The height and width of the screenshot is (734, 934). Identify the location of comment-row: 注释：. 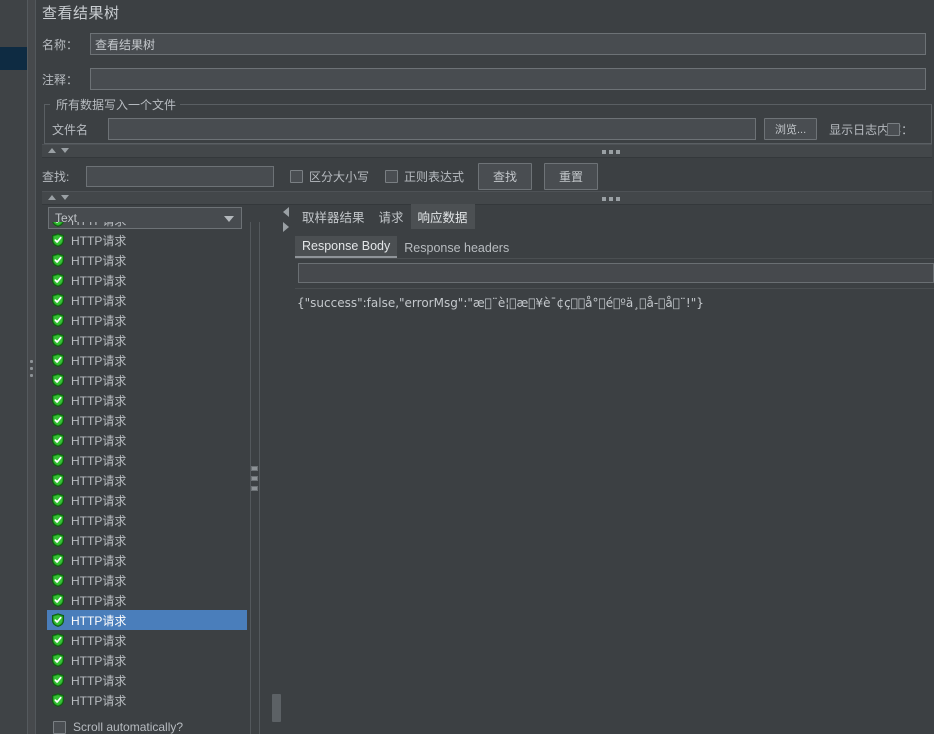
(484, 79).